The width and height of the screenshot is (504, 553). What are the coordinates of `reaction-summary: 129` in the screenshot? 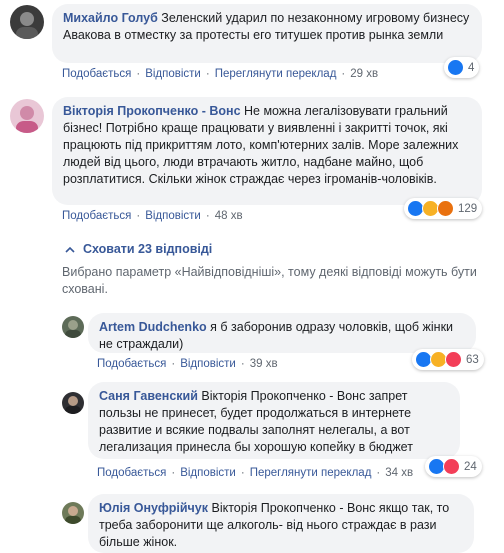 It's located at (443, 208).